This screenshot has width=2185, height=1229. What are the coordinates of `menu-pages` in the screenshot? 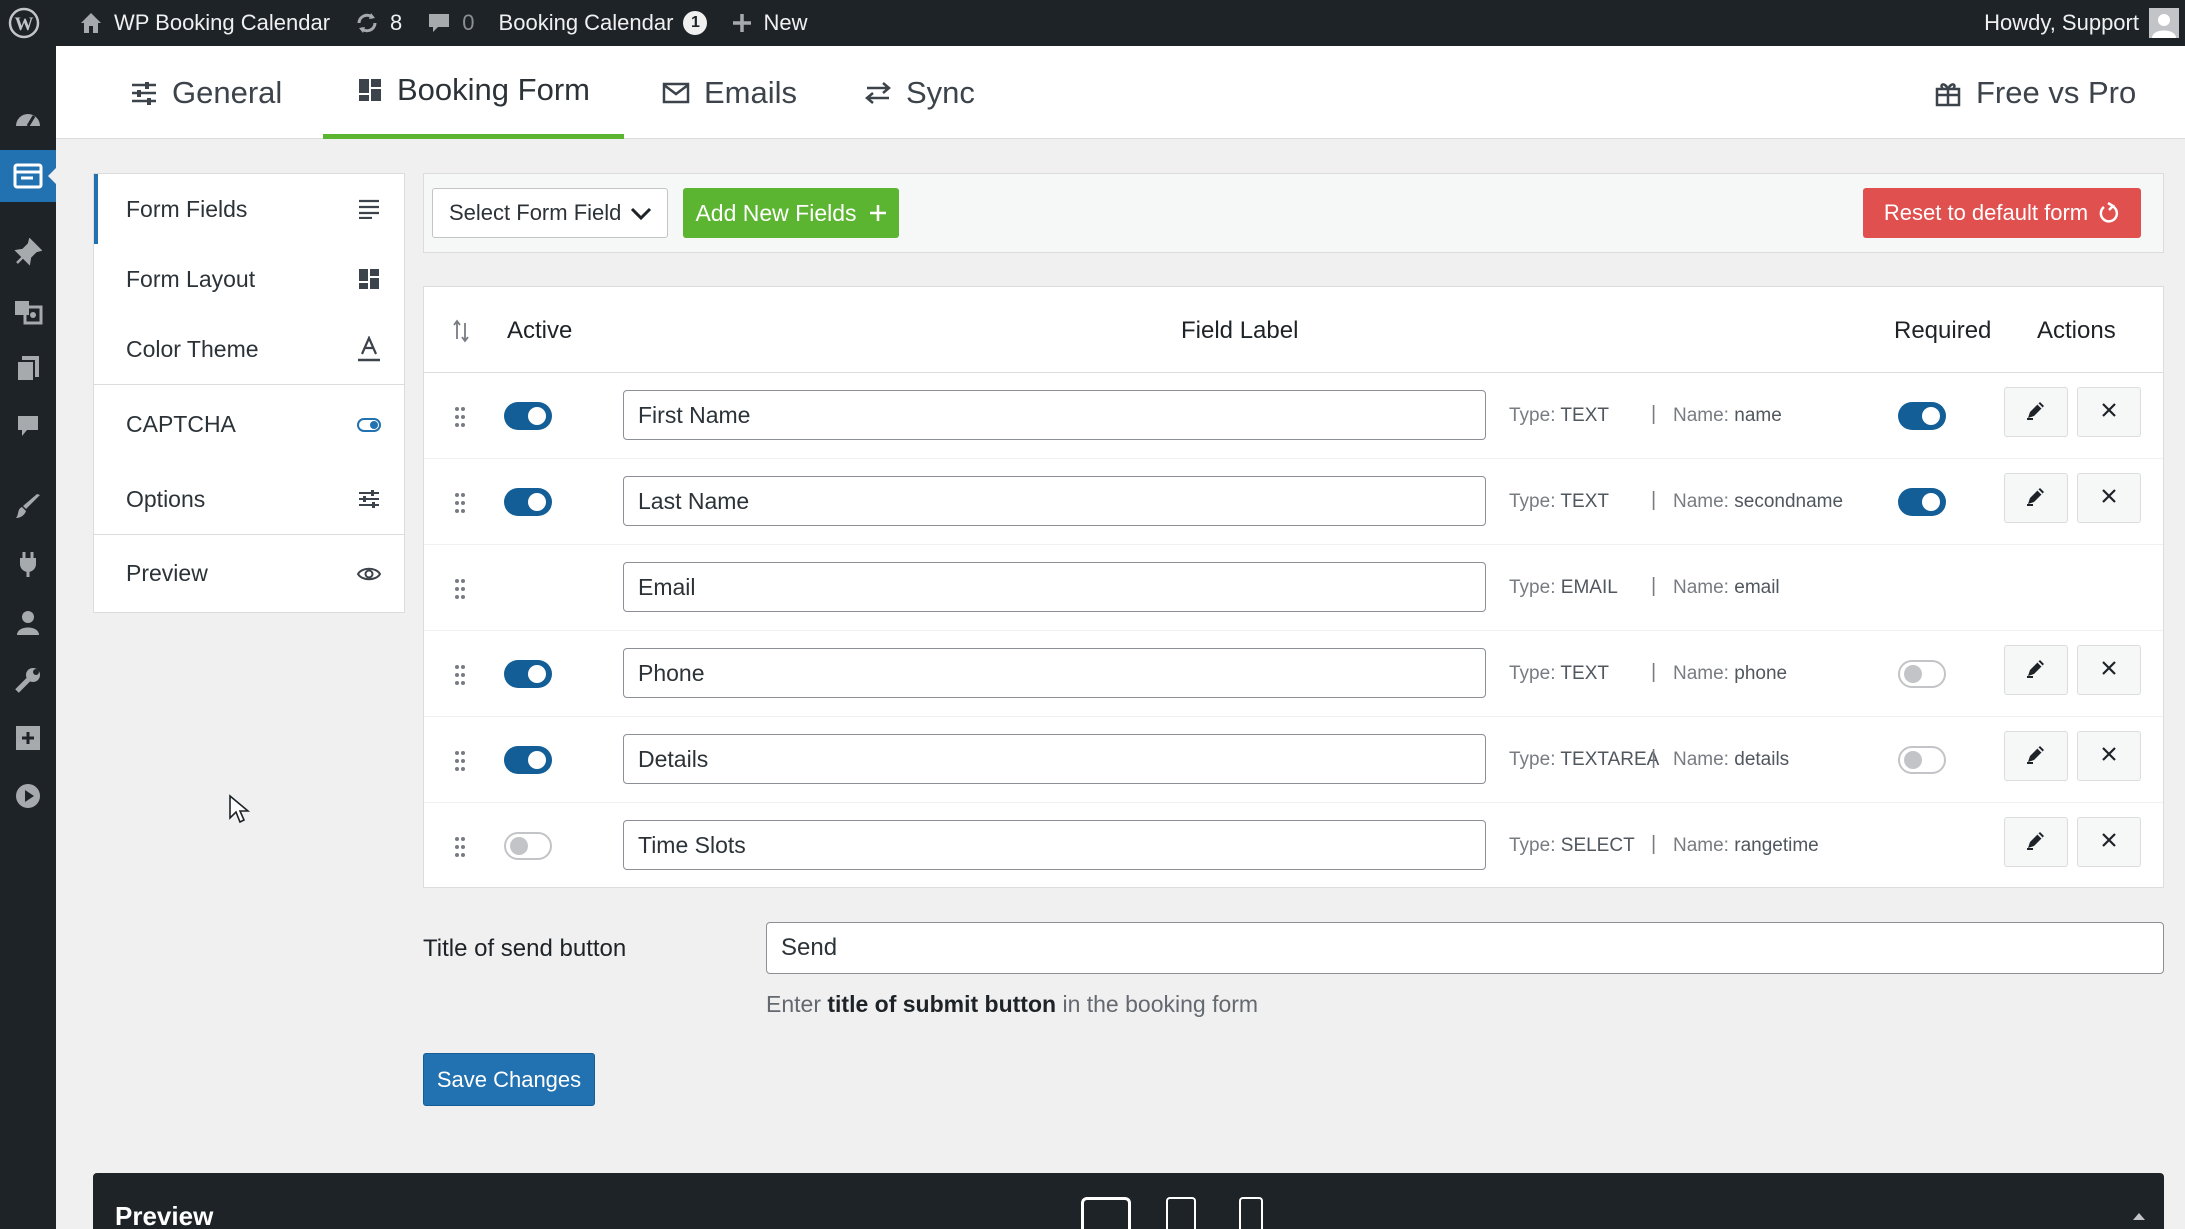 It's located at (28, 368).